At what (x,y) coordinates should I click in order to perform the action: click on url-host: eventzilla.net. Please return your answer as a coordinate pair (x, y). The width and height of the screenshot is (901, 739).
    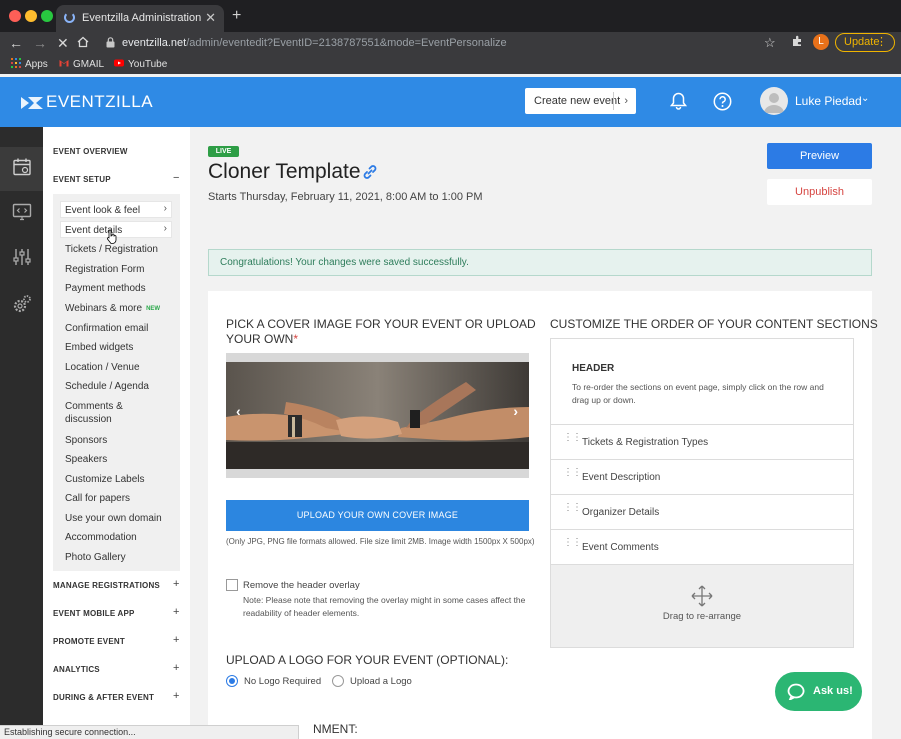
    Looking at the image, I should click on (154, 43).